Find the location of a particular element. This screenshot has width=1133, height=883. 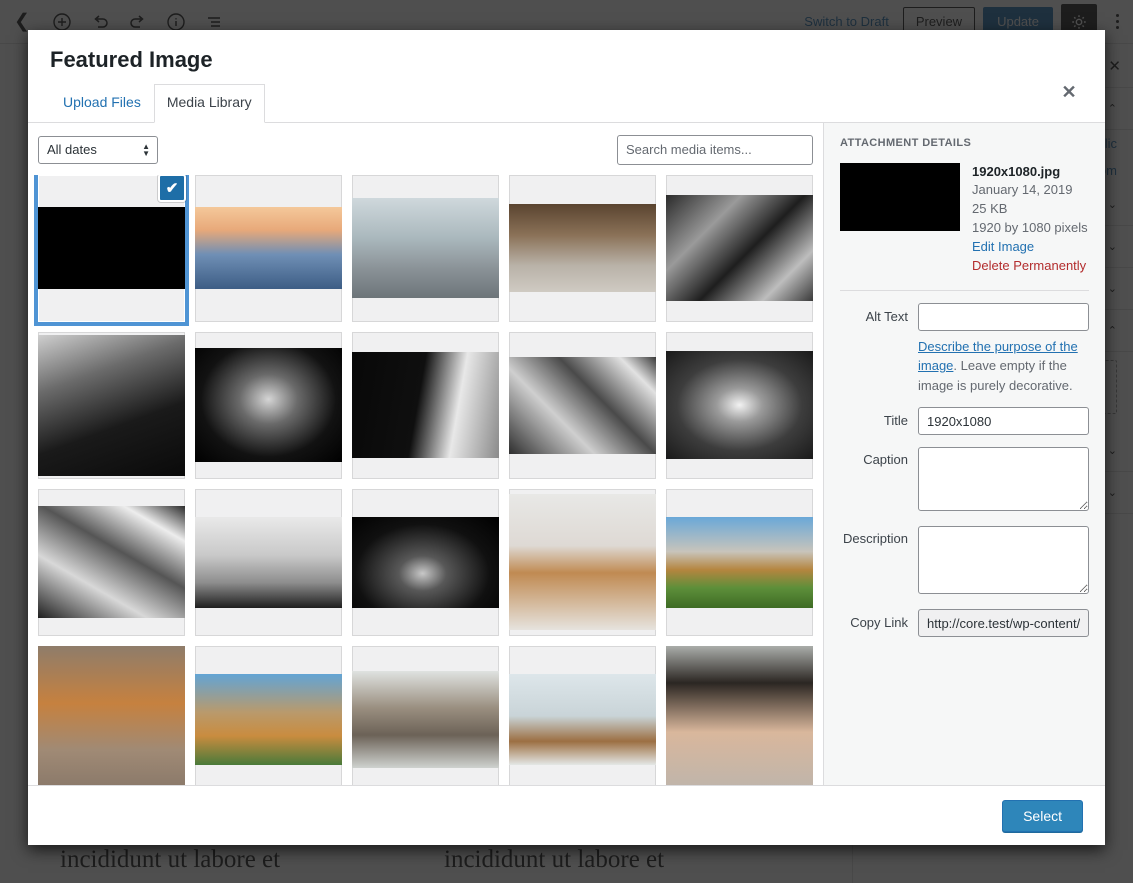

media-tile-vaulted-ceiling-bw: ✔ is located at coordinates (739, 248).